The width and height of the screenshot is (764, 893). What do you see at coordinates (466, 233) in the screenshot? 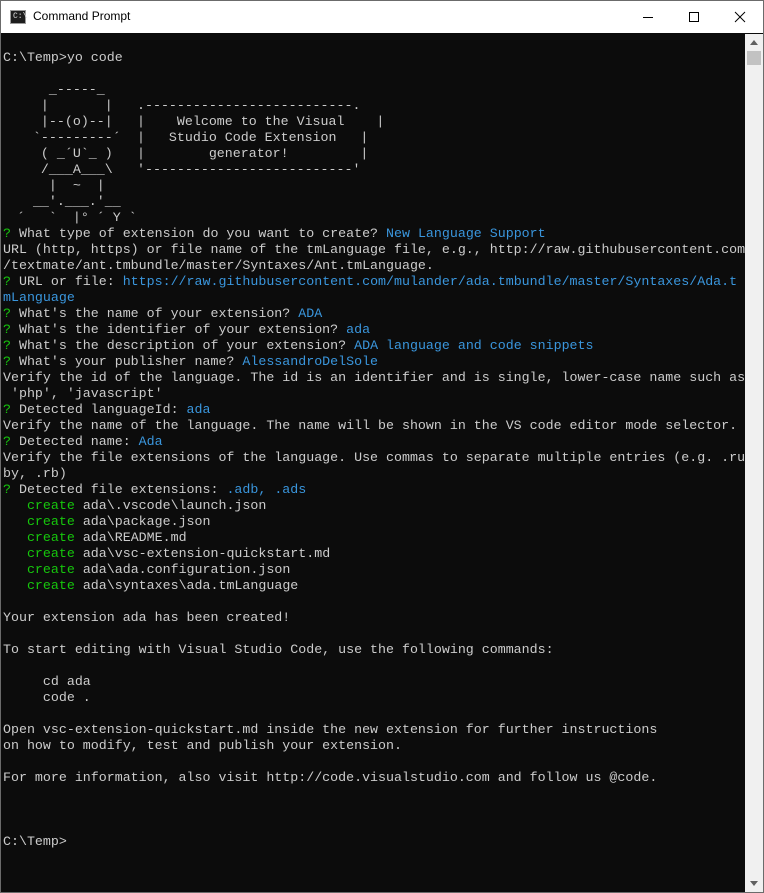
I see `question-type-answer: New Language Support` at bounding box center [466, 233].